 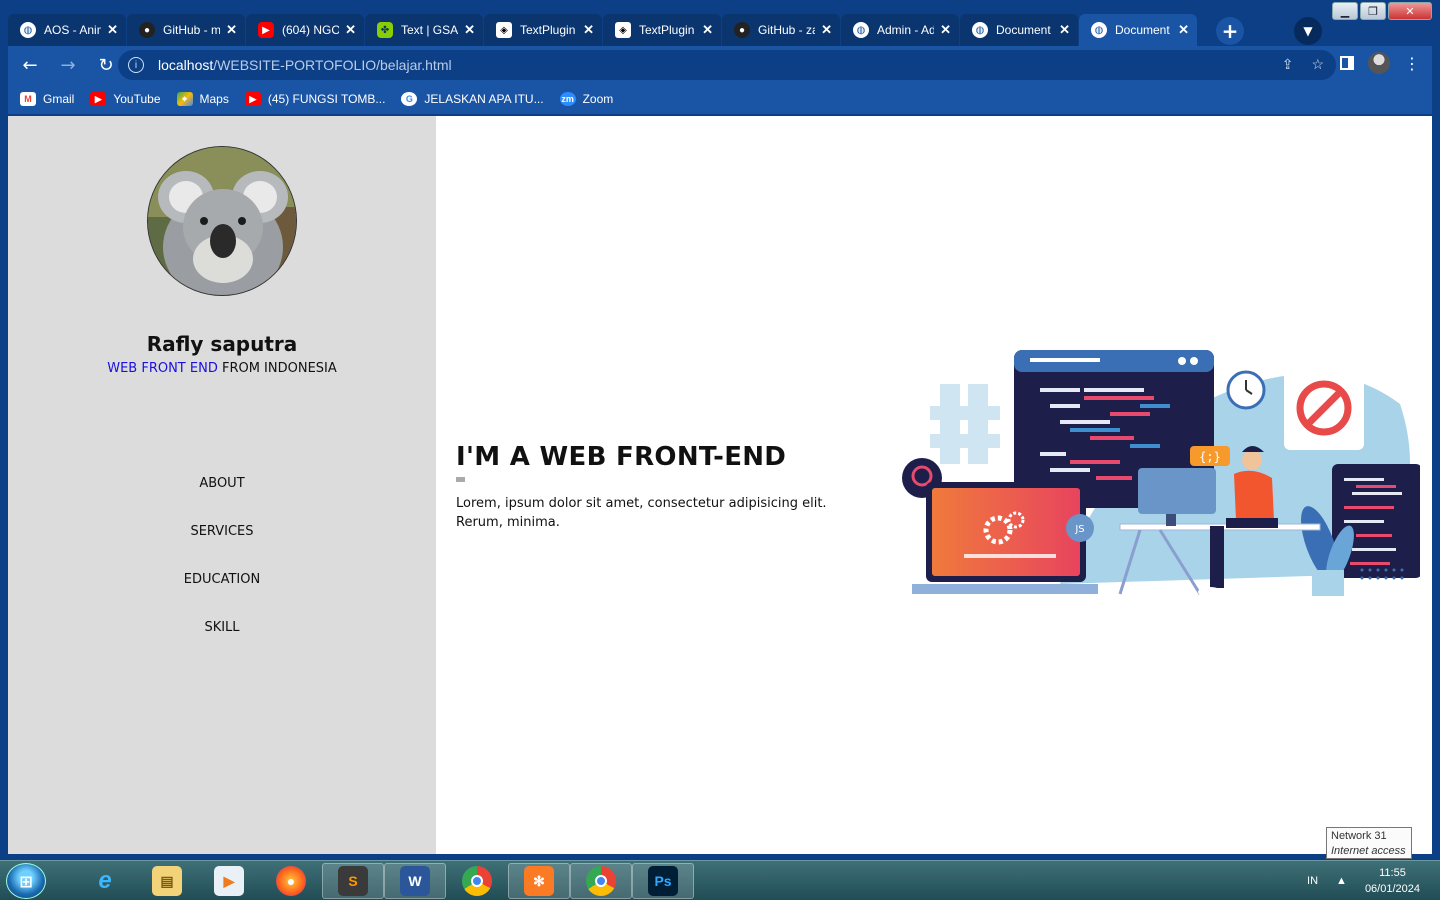 What do you see at coordinates (543, 30) in the screenshot?
I see `tab-textplugin-1: ◈ TextPlugin ✕` at bounding box center [543, 30].